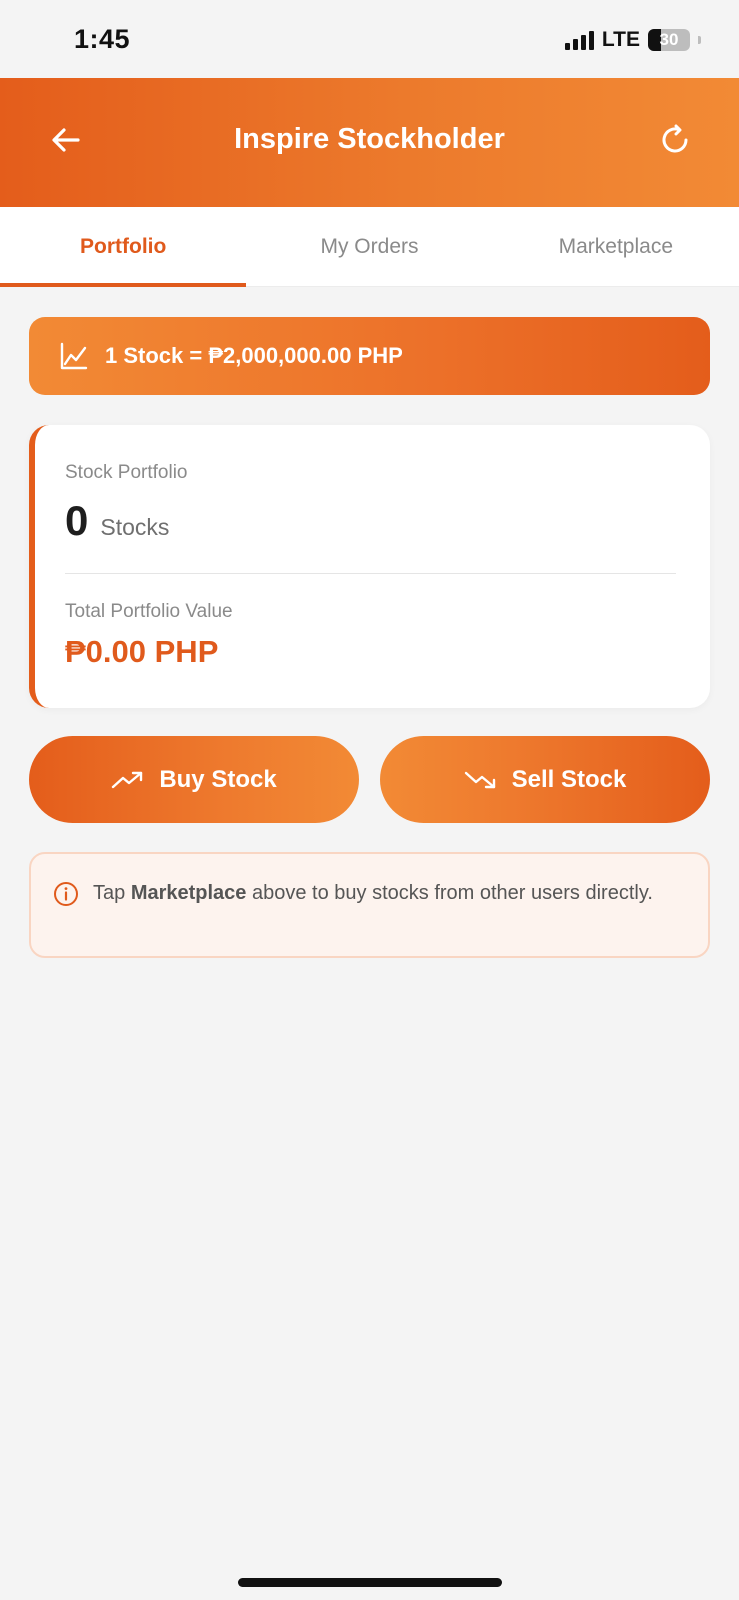 Image resolution: width=739 pixels, height=1600 pixels. I want to click on stock-unit: Stocks, so click(135, 527).